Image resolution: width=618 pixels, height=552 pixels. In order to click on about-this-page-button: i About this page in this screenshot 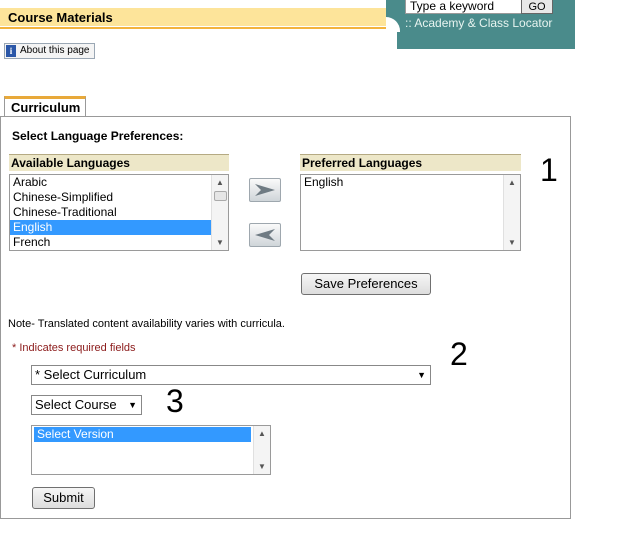, I will do `click(49, 51)`.